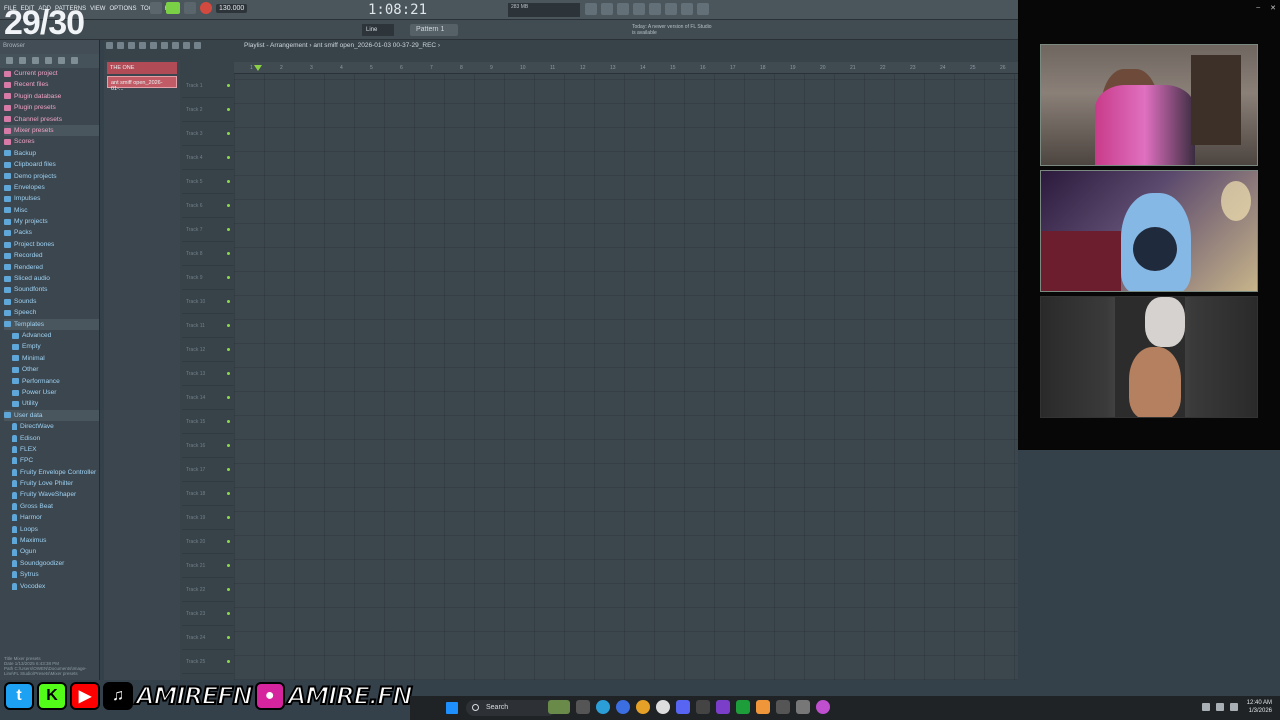  What do you see at coordinates (232, 8) in the screenshot?
I see `tempo-display: 130.000` at bounding box center [232, 8].